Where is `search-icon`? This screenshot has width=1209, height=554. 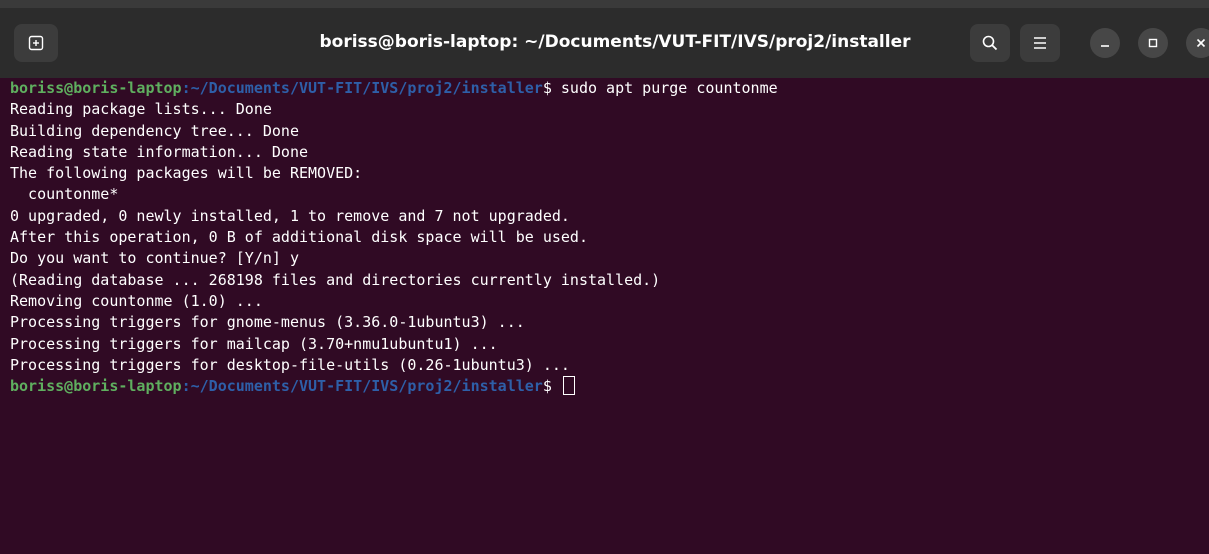 search-icon is located at coordinates (990, 43).